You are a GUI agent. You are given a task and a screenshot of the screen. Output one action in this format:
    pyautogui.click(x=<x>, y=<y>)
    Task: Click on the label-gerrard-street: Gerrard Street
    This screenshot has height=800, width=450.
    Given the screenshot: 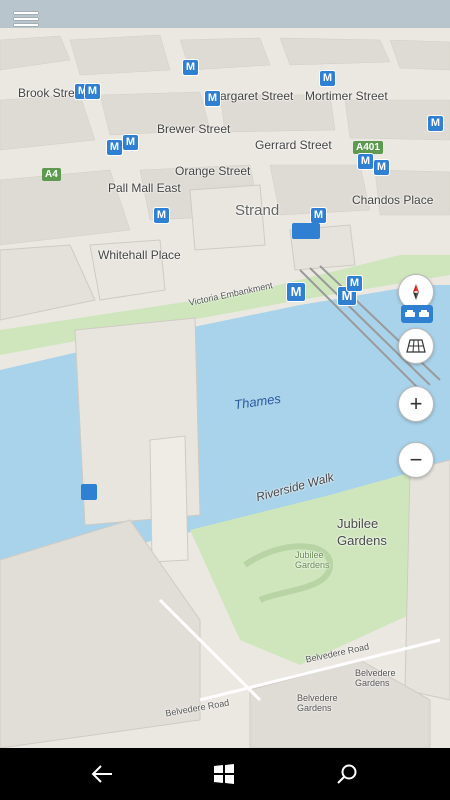 What is the action you would take?
    pyautogui.click(x=293, y=145)
    